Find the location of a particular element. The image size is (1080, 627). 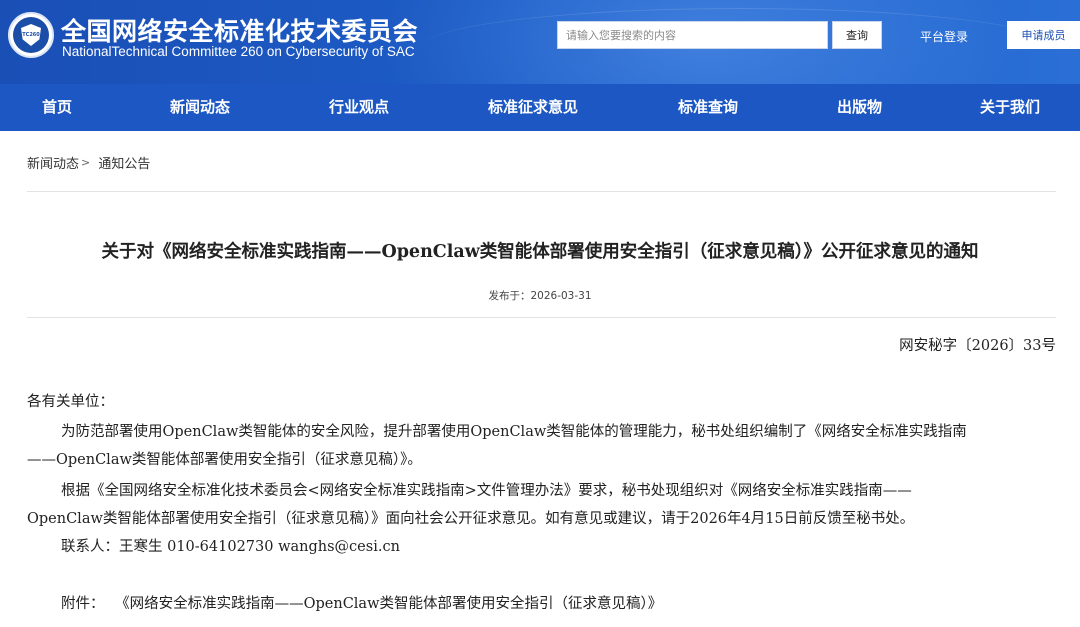

search-button: 查询 is located at coordinates (857, 35).